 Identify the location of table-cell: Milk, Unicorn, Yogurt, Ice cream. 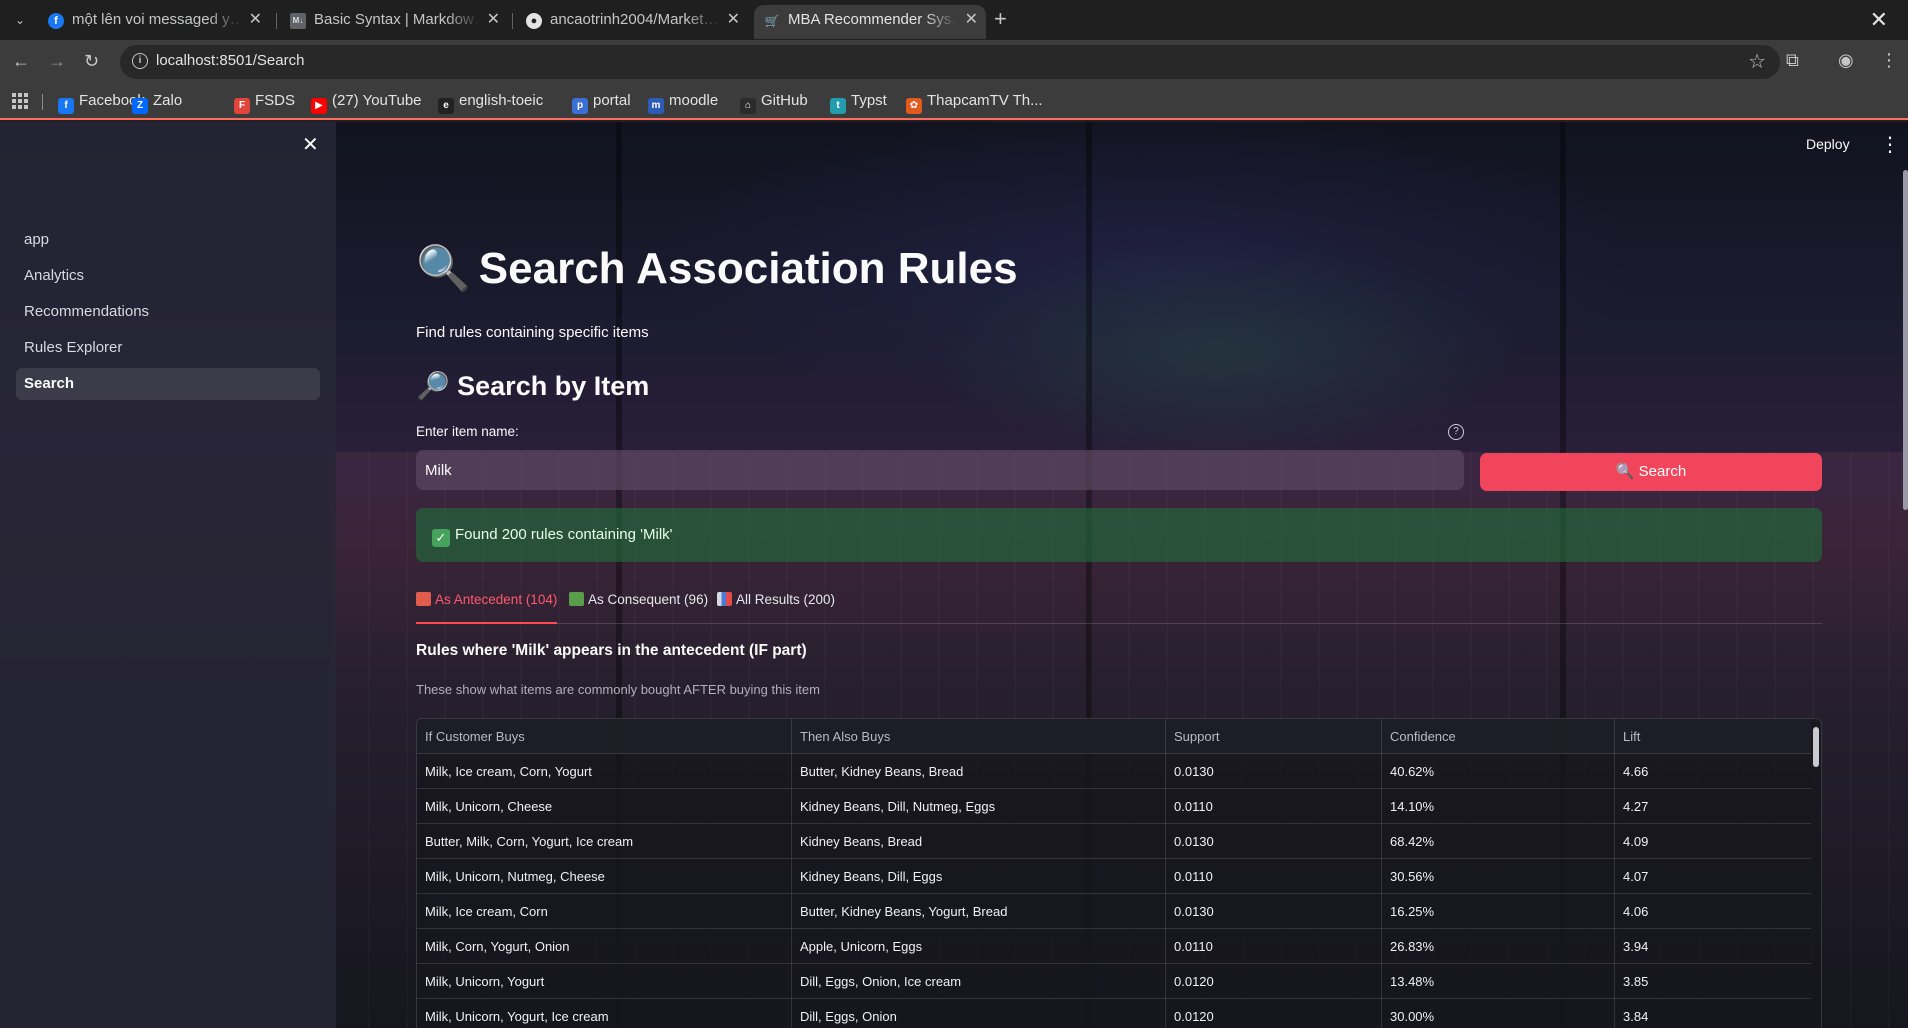
(604, 1013).